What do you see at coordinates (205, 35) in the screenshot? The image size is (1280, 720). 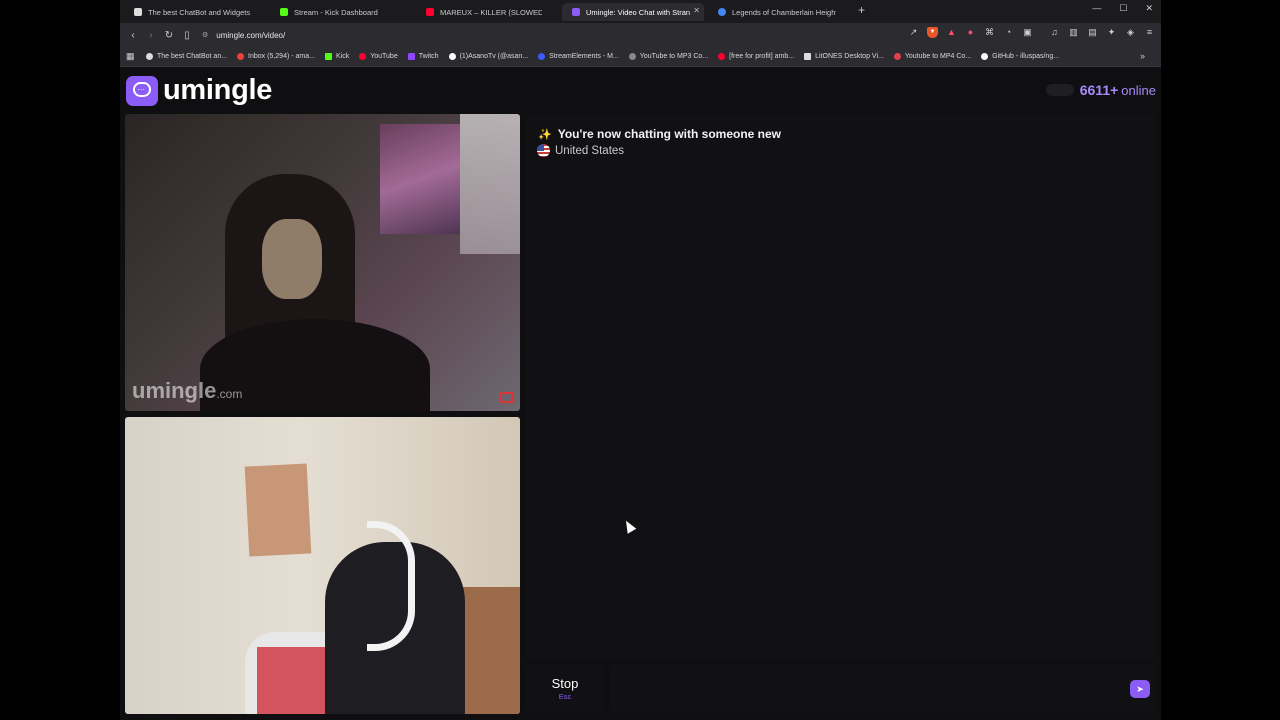 I see `site-info-icon: ⚙` at bounding box center [205, 35].